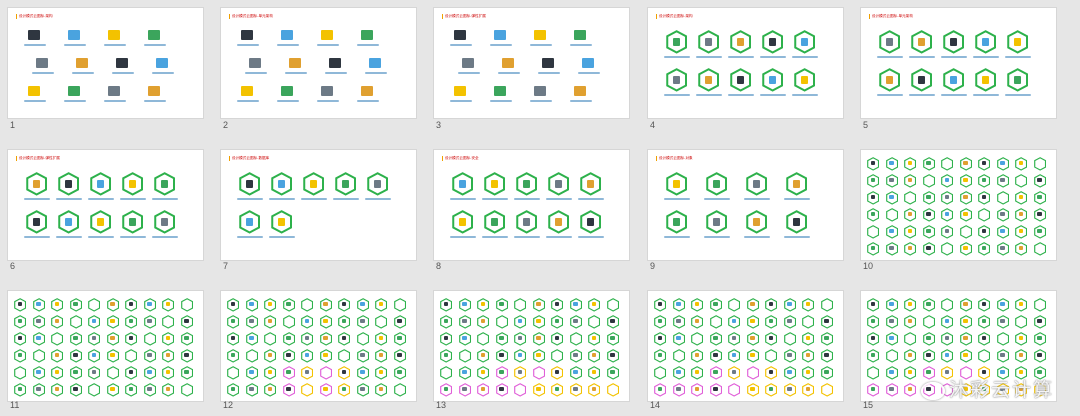 The width and height of the screenshot is (1080, 416). What do you see at coordinates (318, 63) in the screenshot?
I see `slide-thumbnail-2: 设计模式云图标-单元架构` at bounding box center [318, 63].